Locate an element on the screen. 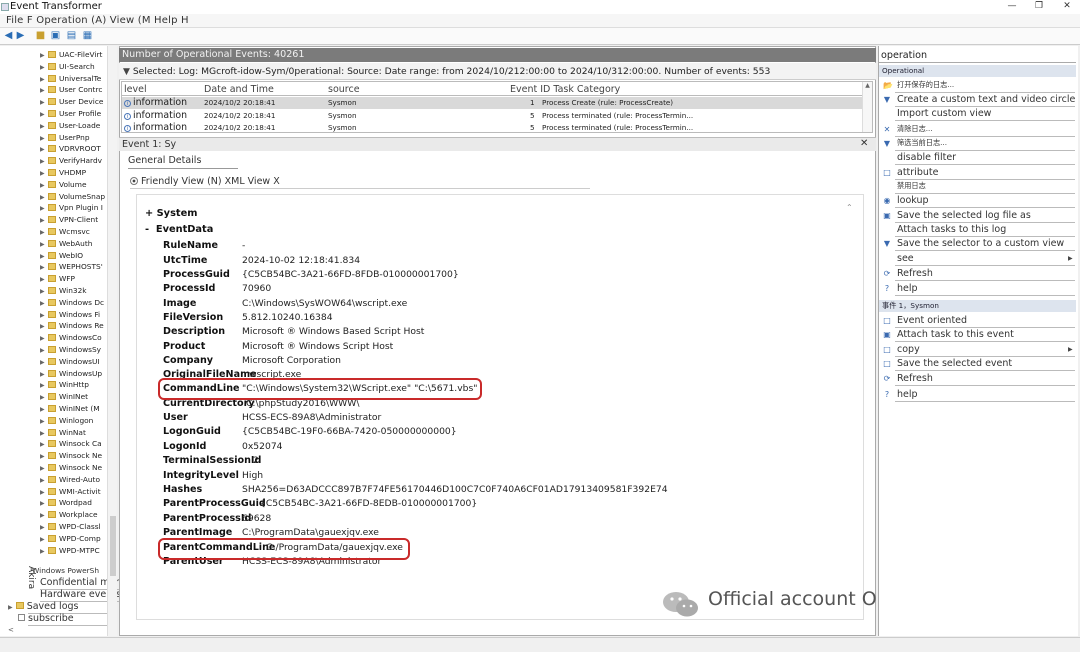  tree-item: ▶ User-Loade is located at coordinates (78, 126).